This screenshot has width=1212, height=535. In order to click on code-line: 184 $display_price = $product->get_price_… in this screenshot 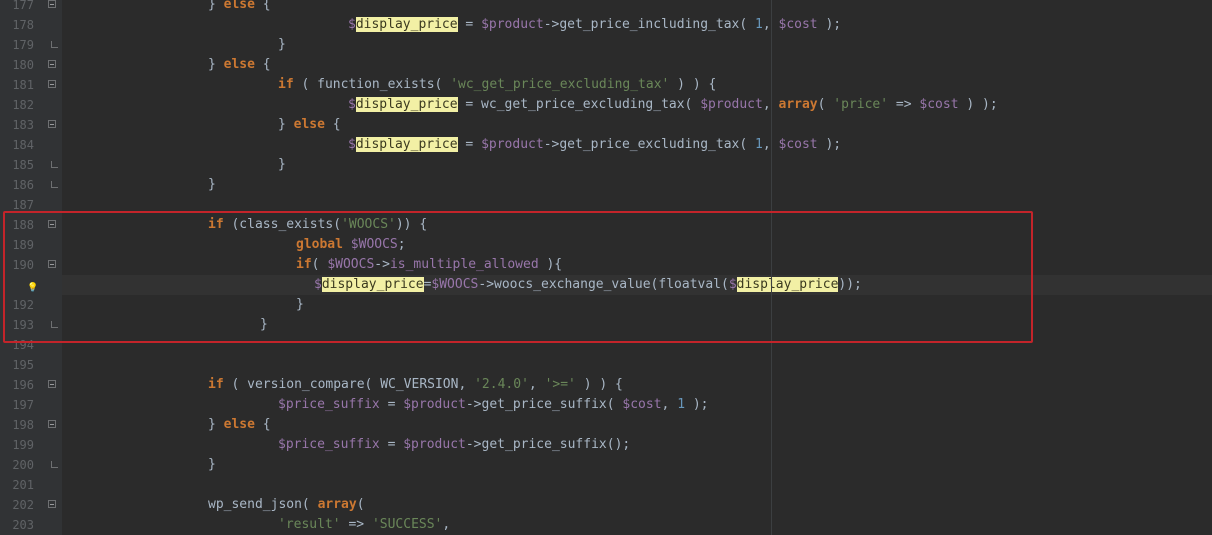, I will do `click(606, 145)`.